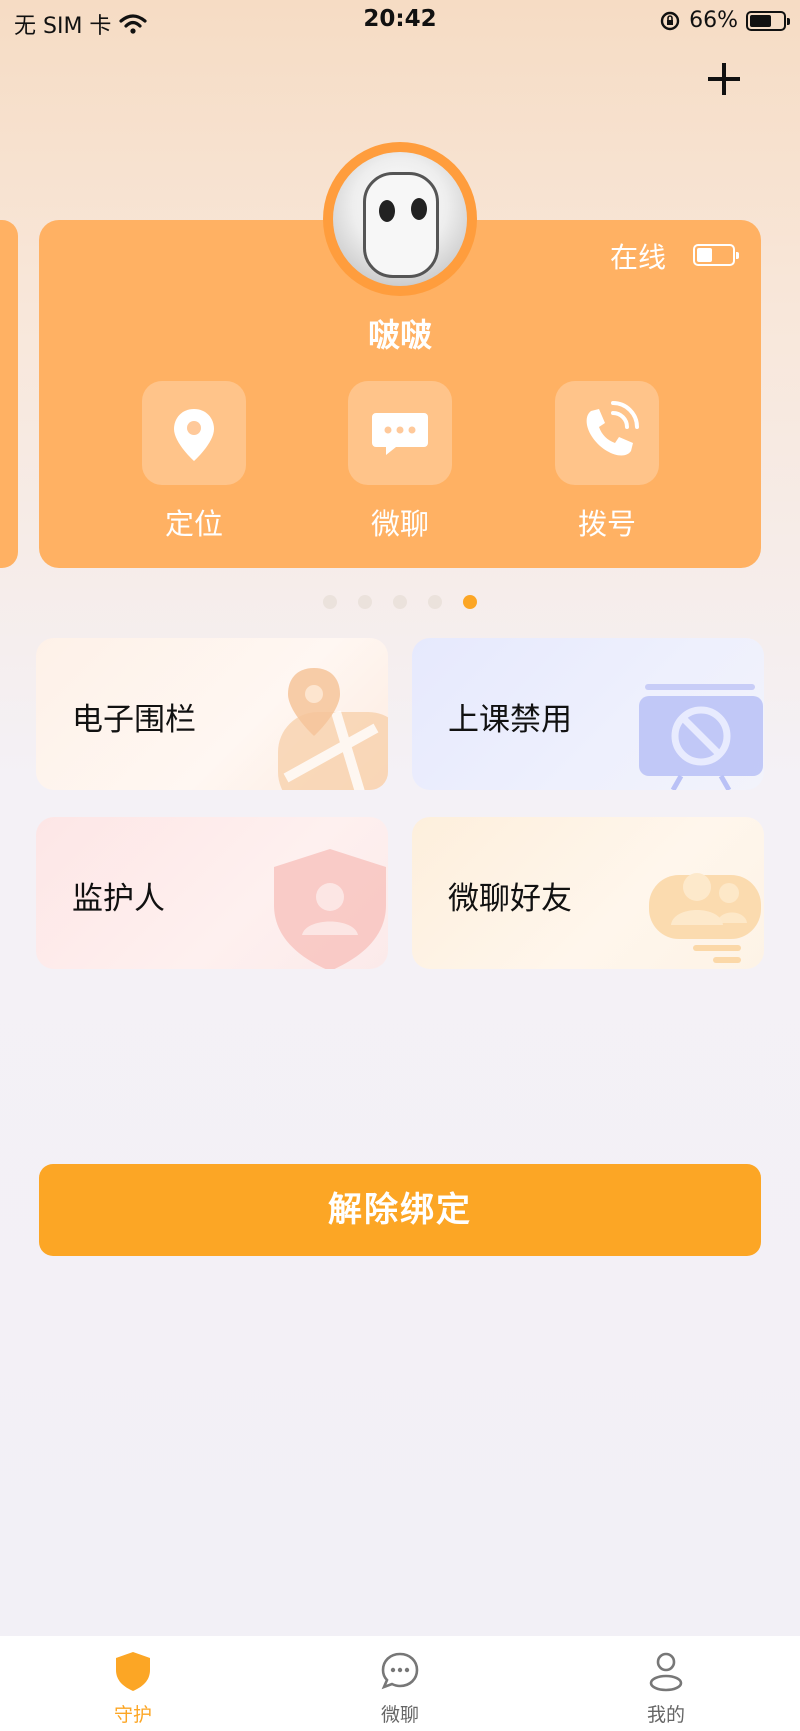 This screenshot has height=1731, width=800. Describe the element at coordinates (212, 714) in the screenshot. I see `geofence-card: 电子围栏` at that location.